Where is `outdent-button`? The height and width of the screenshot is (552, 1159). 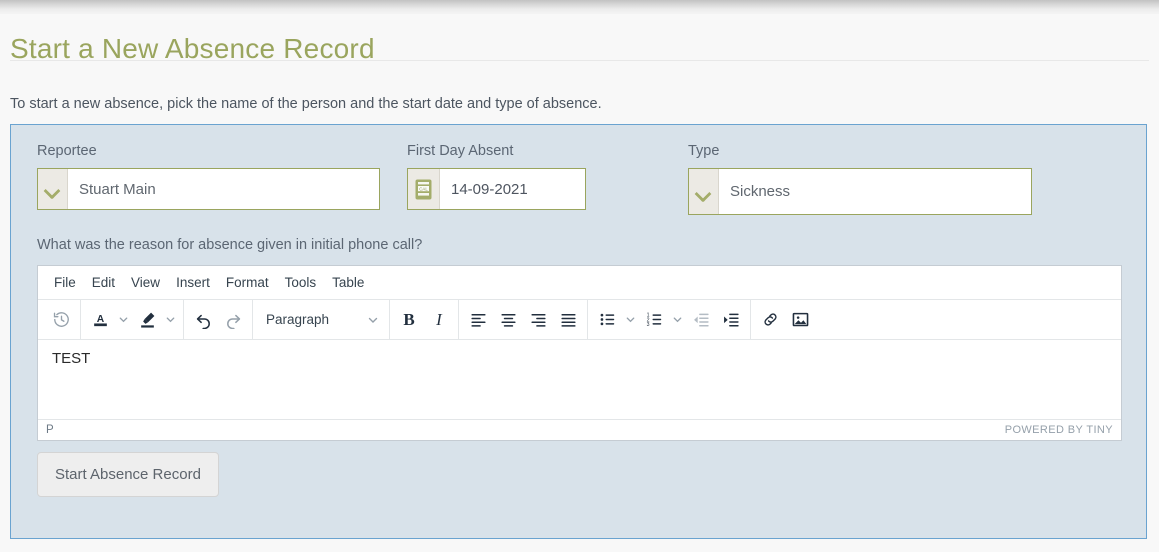
outdent-button is located at coordinates (701, 320).